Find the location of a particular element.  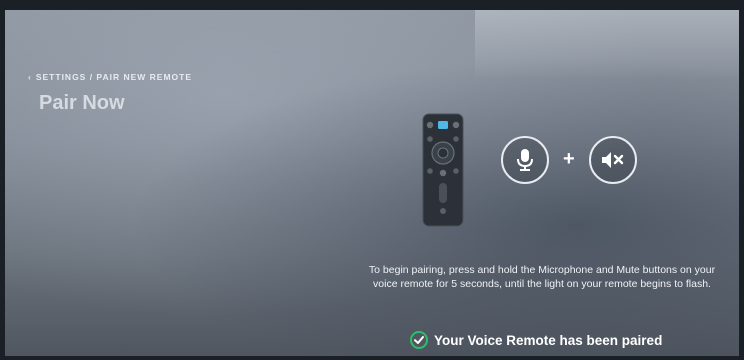

microphone-icon is located at coordinates (525, 160).